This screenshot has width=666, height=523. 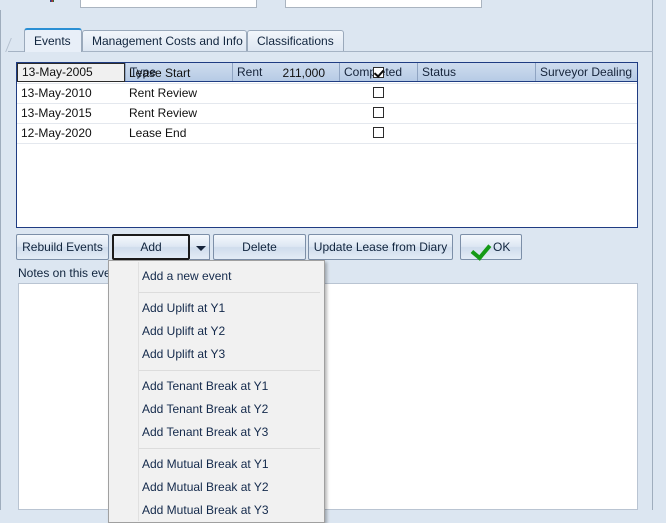 What do you see at coordinates (71, 72) in the screenshot?
I see `cell-date: 13-May-2005` at bounding box center [71, 72].